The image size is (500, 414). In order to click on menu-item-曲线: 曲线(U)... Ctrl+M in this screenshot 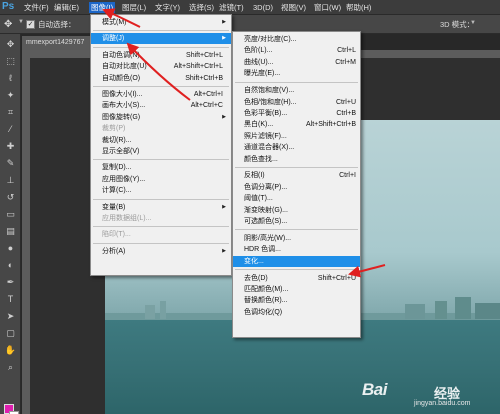, I will do `click(296, 62)`.